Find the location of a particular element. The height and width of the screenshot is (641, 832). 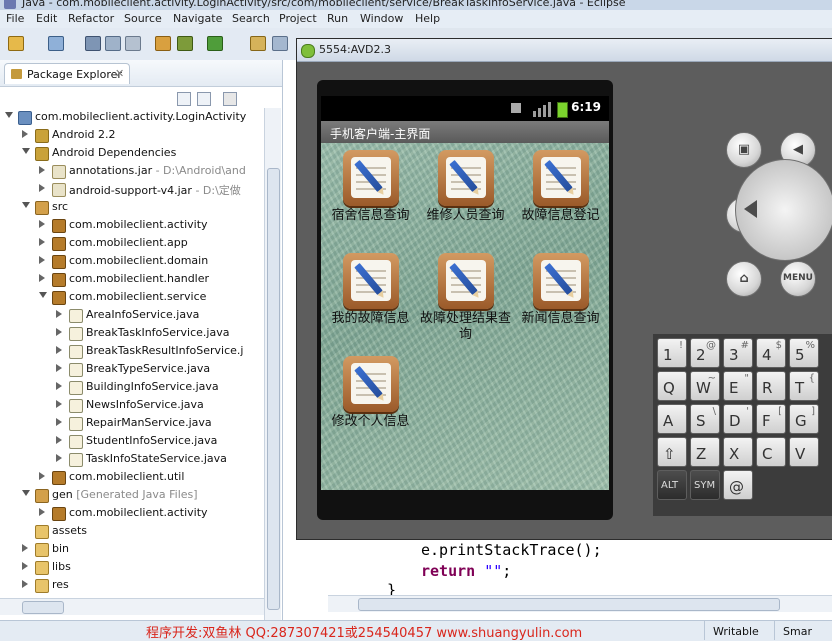

menu-grid-item: 故障信息登记 is located at coordinates (560, 200).